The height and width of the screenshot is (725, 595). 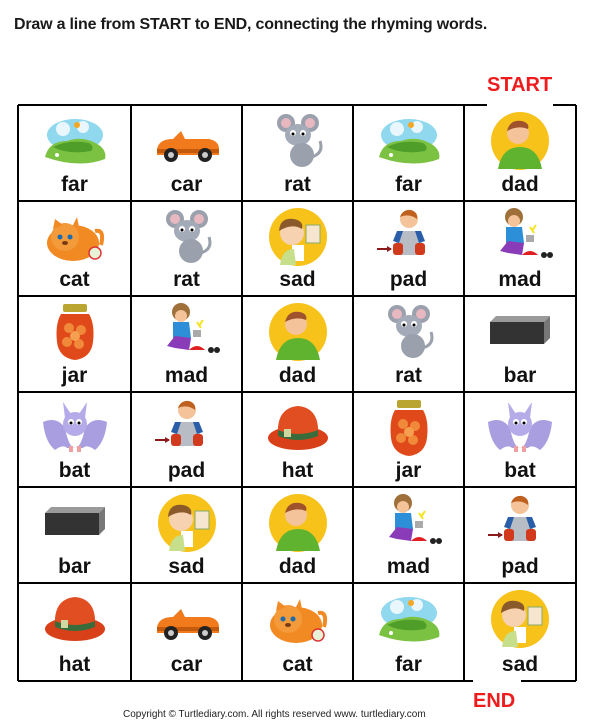 What do you see at coordinates (520, 330) in the screenshot?
I see `metal-bar-icon` at bounding box center [520, 330].